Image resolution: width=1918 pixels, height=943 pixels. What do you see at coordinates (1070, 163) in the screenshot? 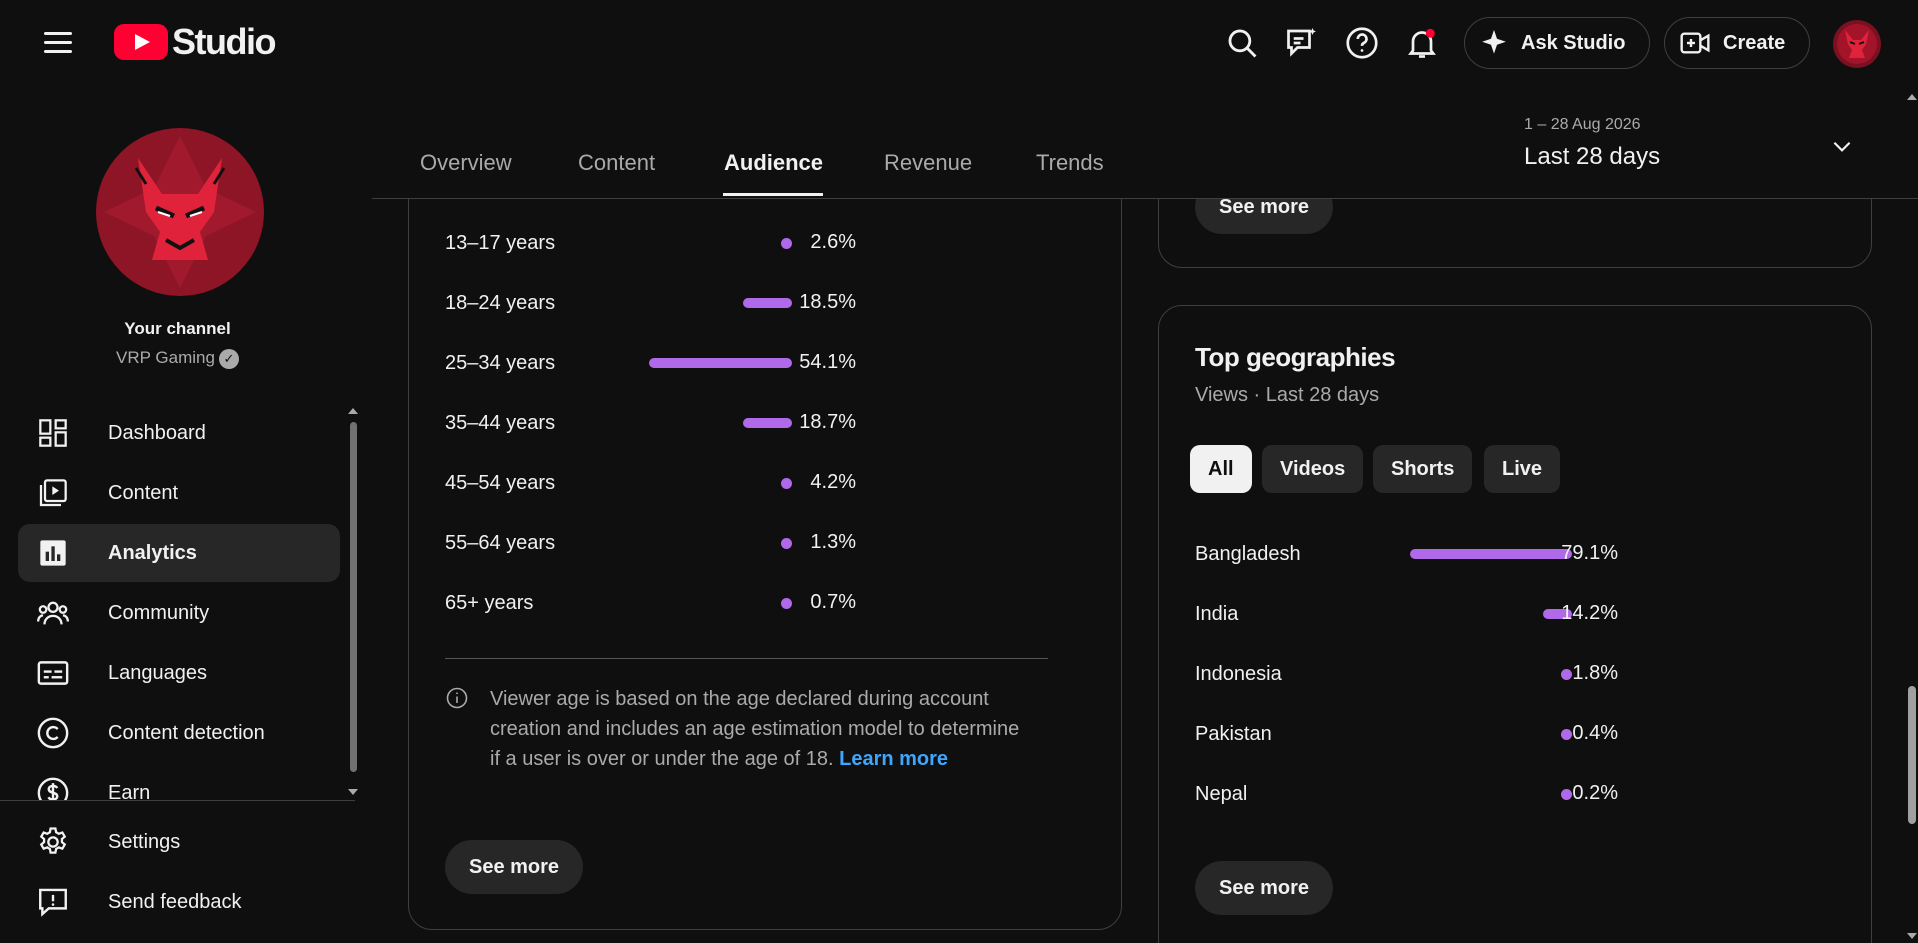
I see `tab-trends: Trends` at bounding box center [1070, 163].